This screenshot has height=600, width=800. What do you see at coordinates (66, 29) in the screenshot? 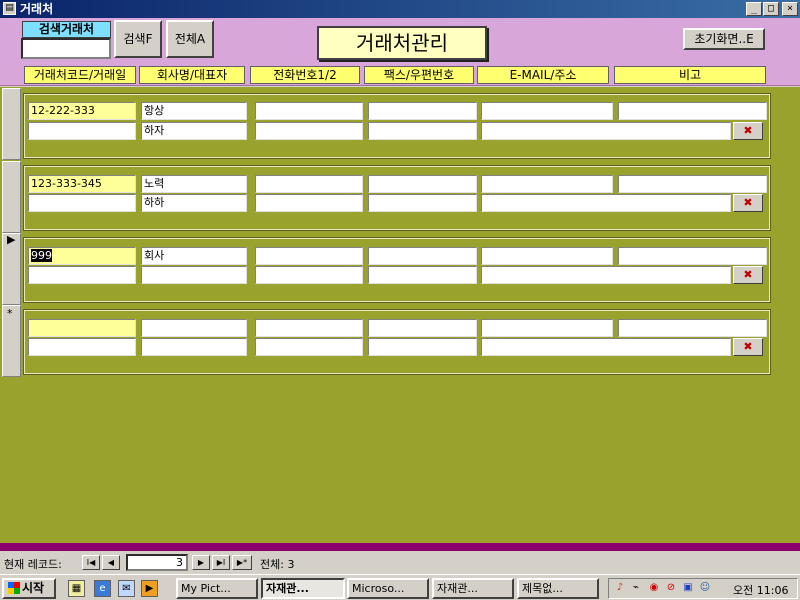
I see `search-label: 검색거래처` at bounding box center [66, 29].